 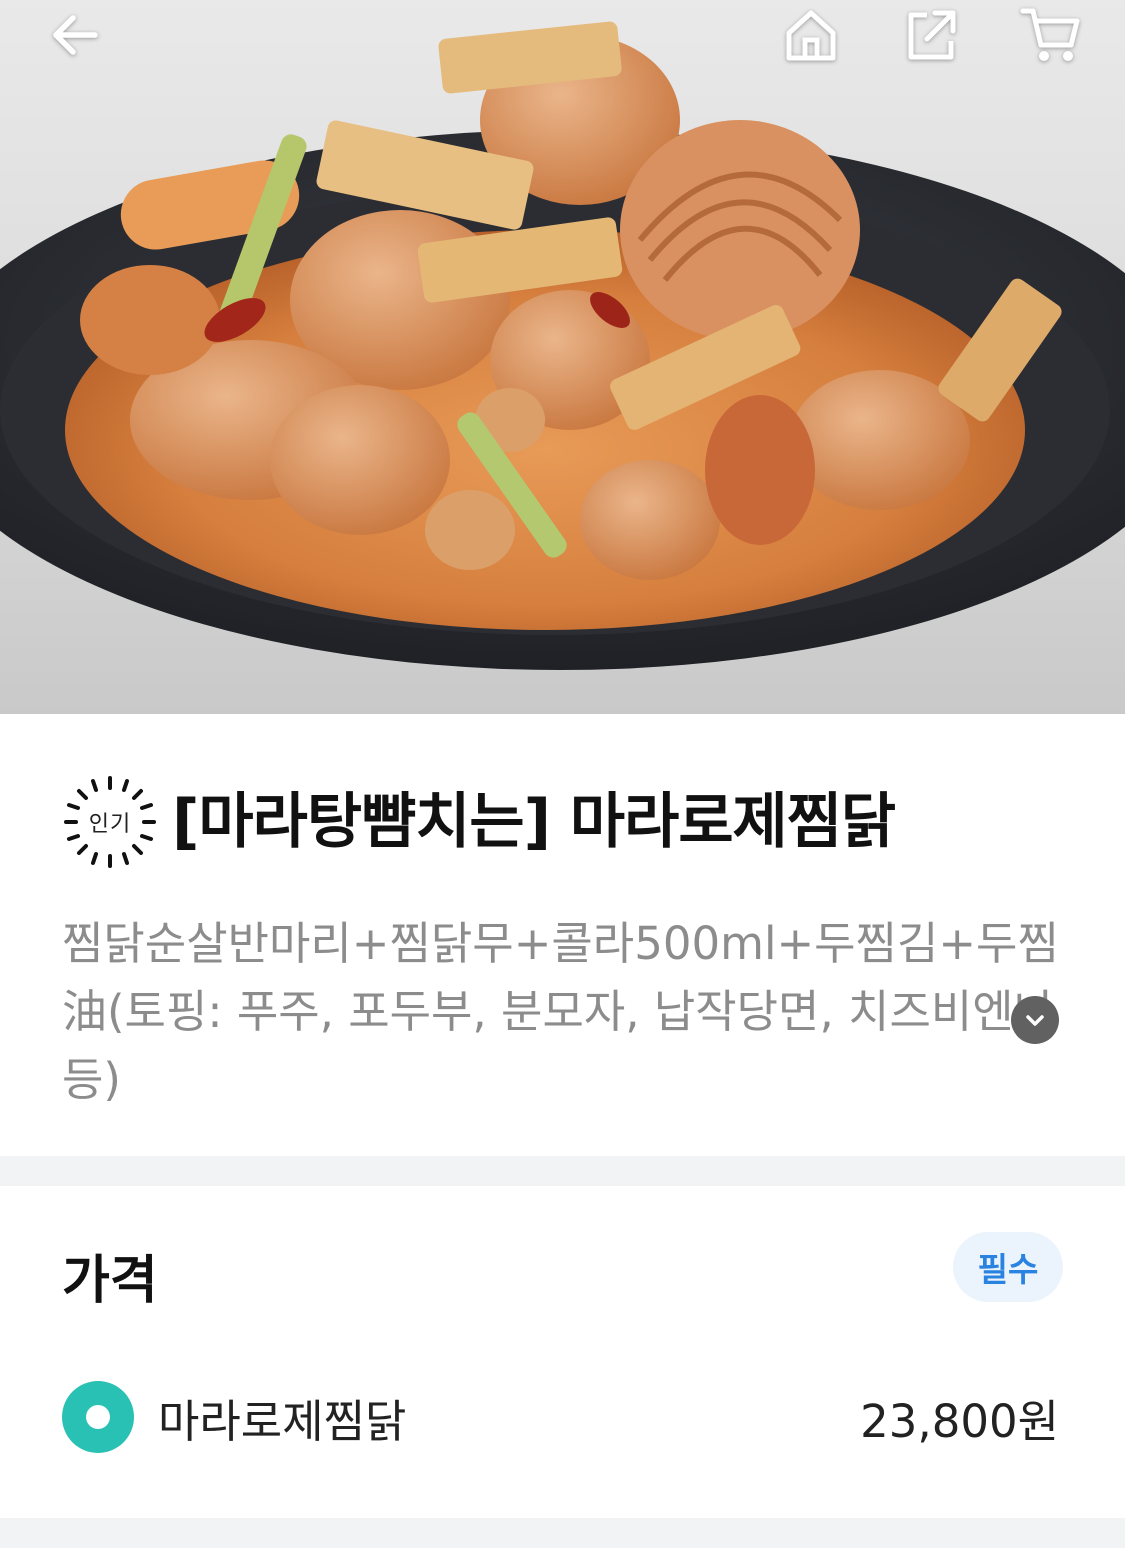 I want to click on title-row: 인기 [마라탕뺨치는] 마라로제찜닭, so click(x=562, y=822).